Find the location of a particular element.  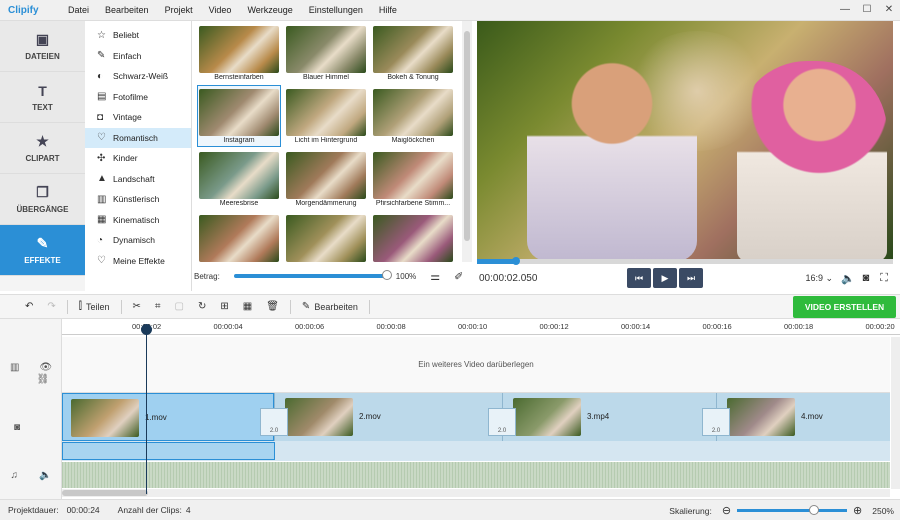

effect-label: Maiglöckchen is located at coordinates (413, 140).